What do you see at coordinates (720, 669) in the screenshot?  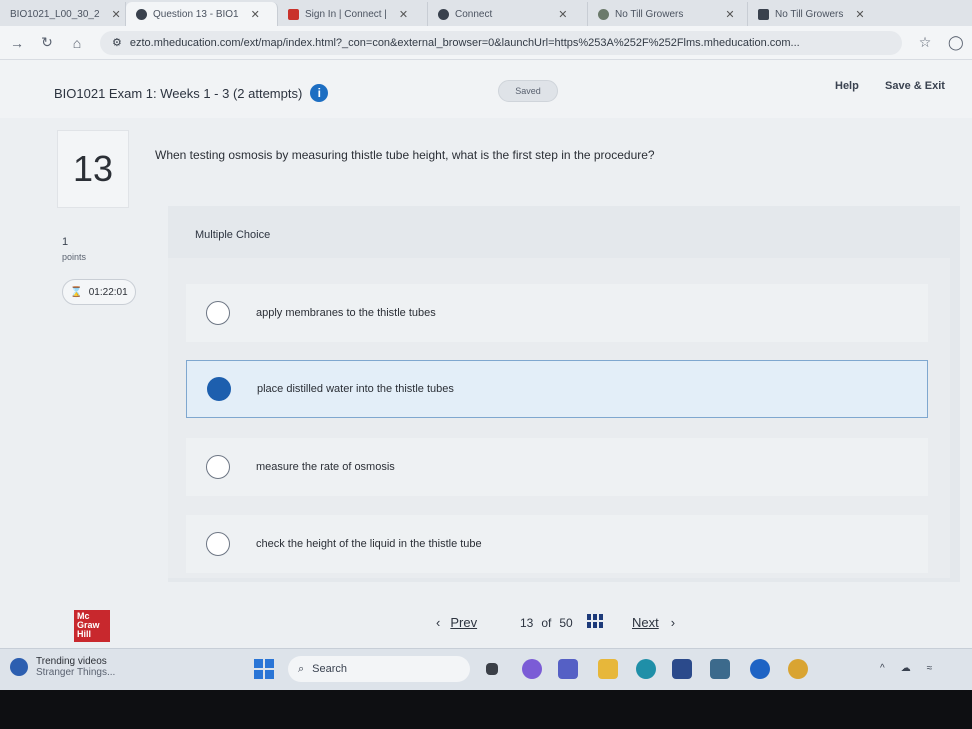 I see `app-icon` at bounding box center [720, 669].